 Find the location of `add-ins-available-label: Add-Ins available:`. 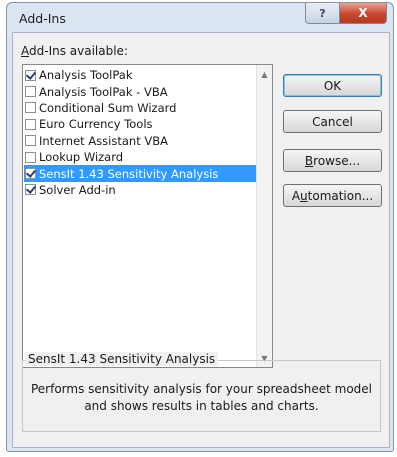

add-ins-available-label: Add-Ins available: is located at coordinates (74, 51).